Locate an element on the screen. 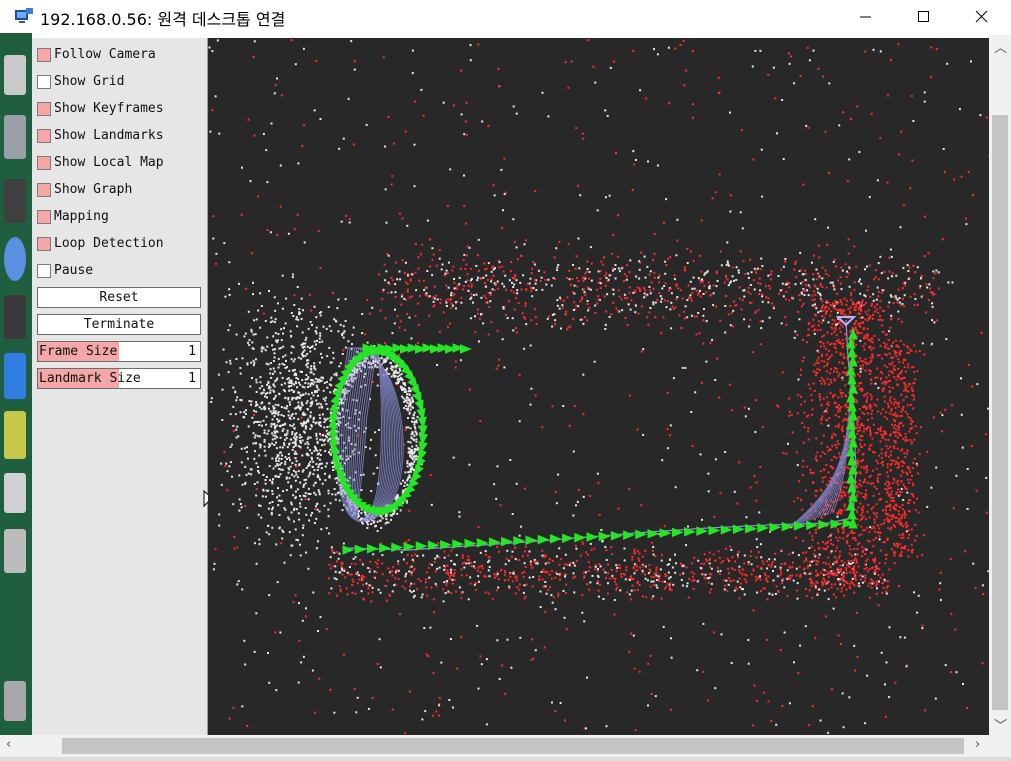 This screenshot has height=761, width=1011. document-icon is located at coordinates (15, 376).